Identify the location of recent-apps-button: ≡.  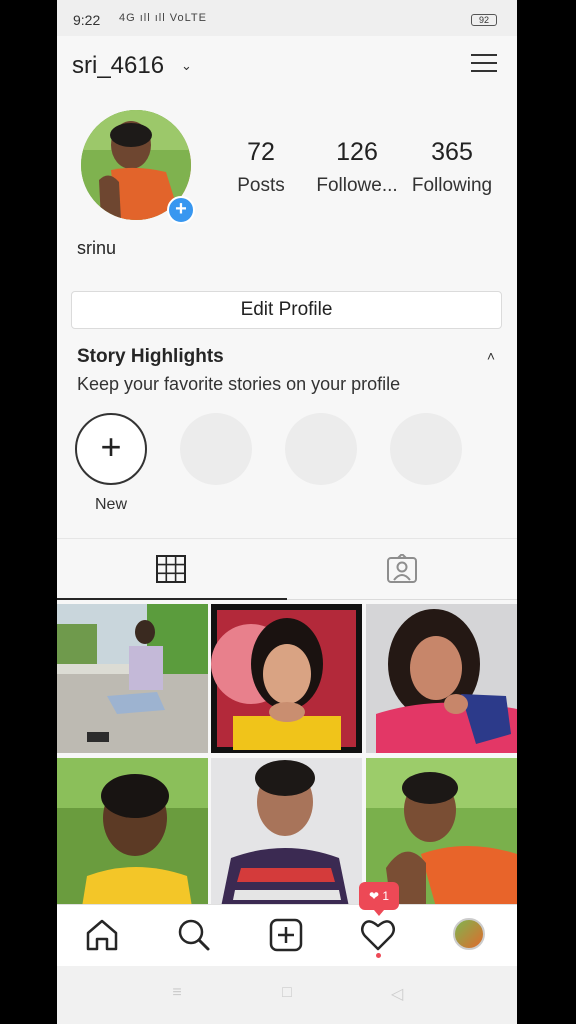
(177, 994).